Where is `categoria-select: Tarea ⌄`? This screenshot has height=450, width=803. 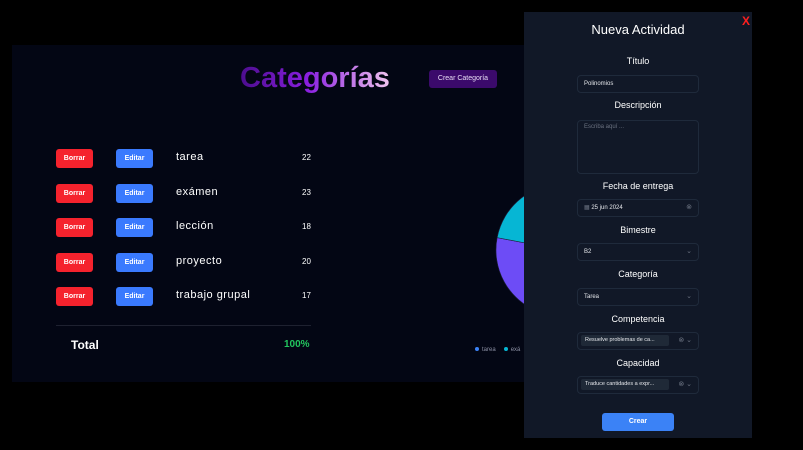 categoria-select: Tarea ⌄ is located at coordinates (638, 297).